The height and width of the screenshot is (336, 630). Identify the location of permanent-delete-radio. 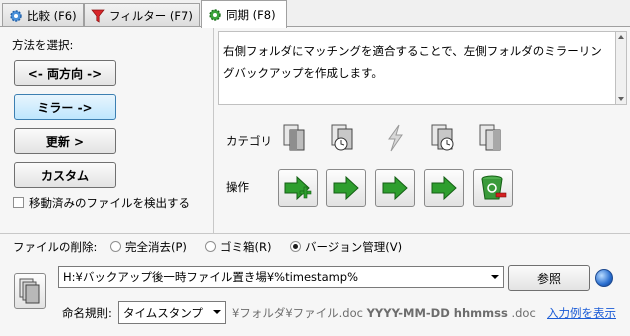
(115, 246).